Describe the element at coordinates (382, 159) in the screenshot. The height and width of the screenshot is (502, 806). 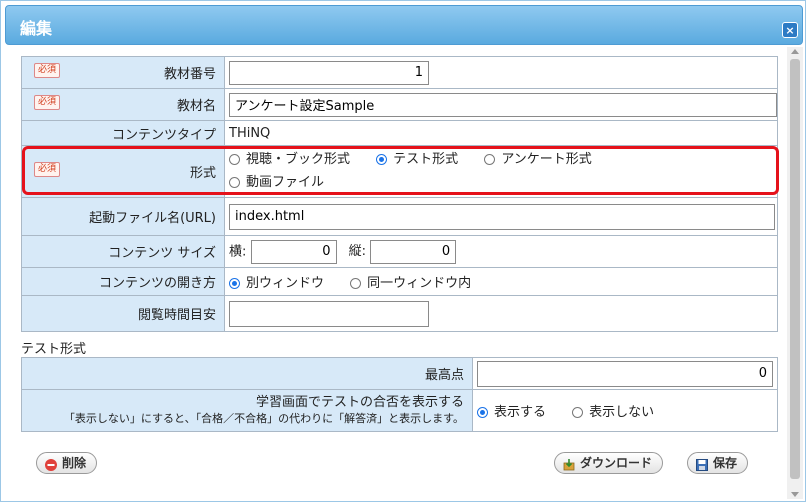
I see `radio-test` at that location.